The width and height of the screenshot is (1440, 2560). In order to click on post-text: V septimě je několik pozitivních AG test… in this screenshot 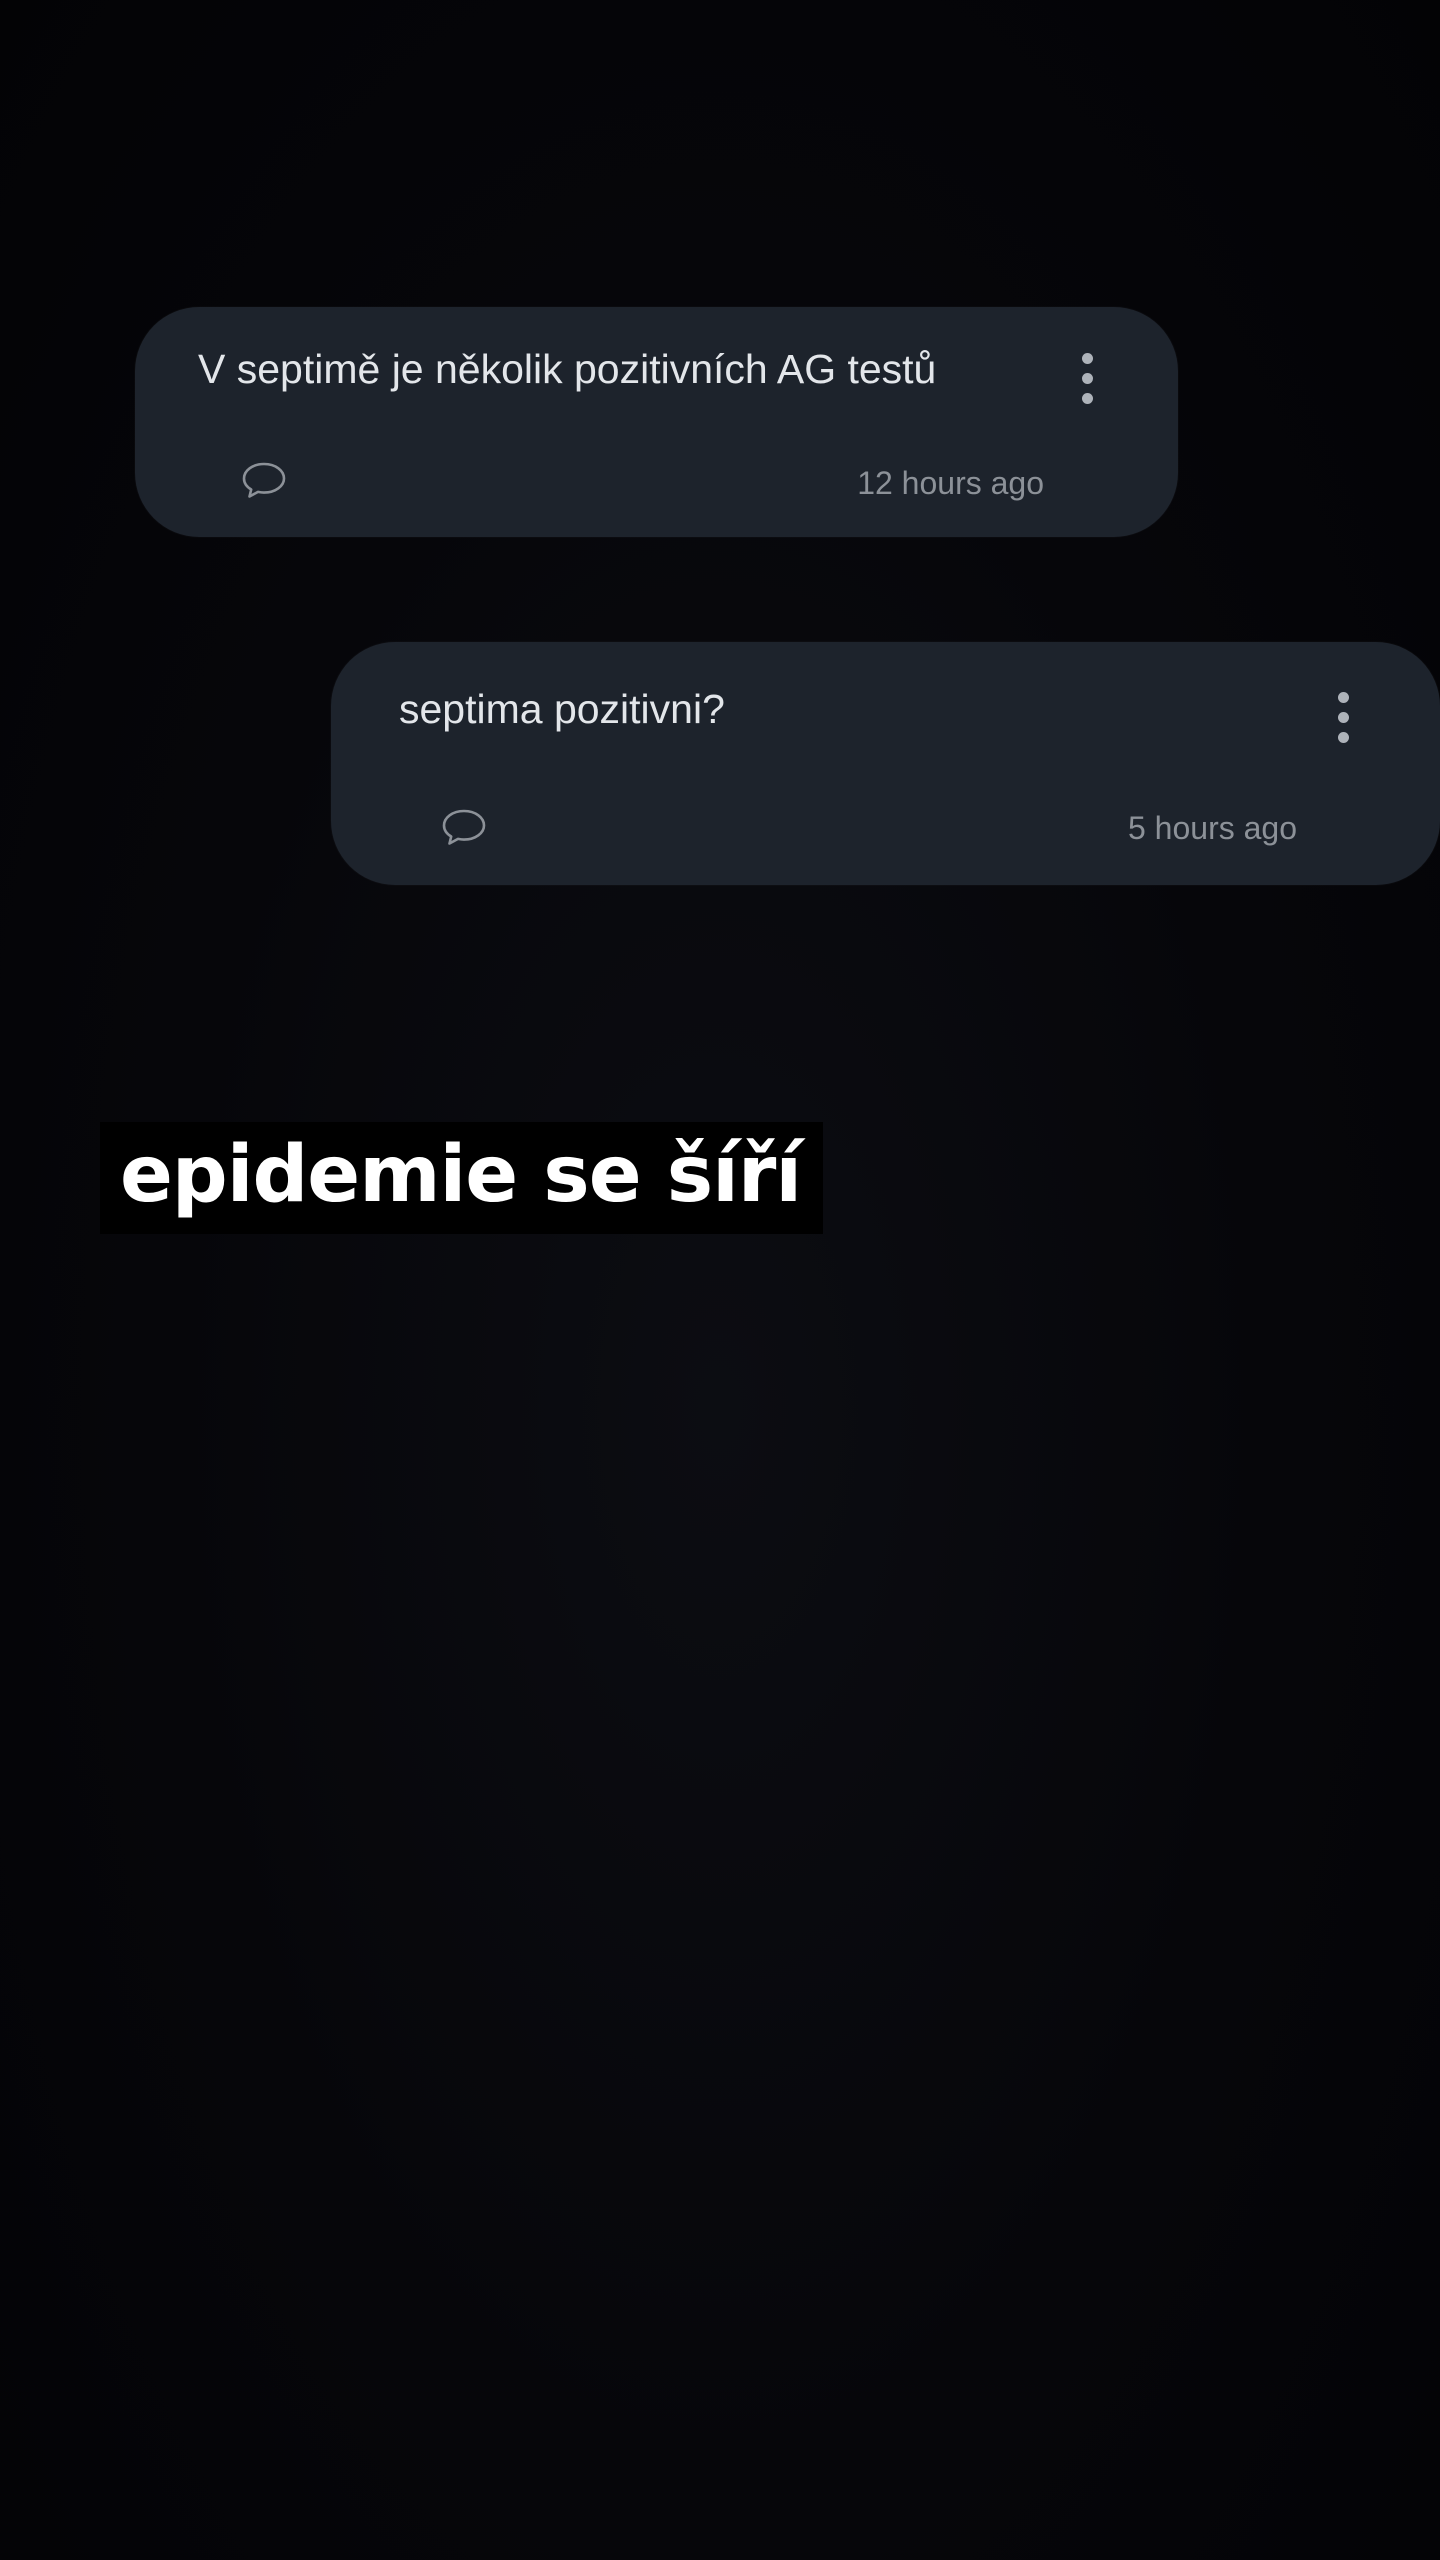, I will do `click(567, 369)`.